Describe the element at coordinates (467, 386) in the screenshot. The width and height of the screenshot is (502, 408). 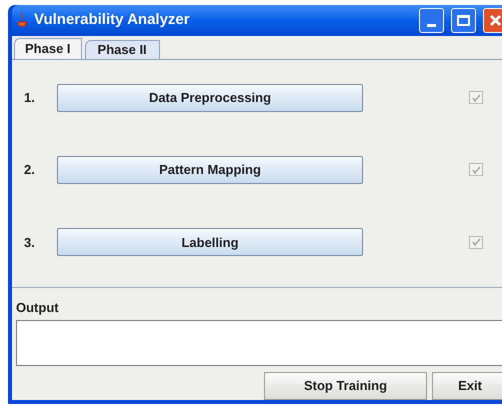
I see `exit-button: Exit` at that location.